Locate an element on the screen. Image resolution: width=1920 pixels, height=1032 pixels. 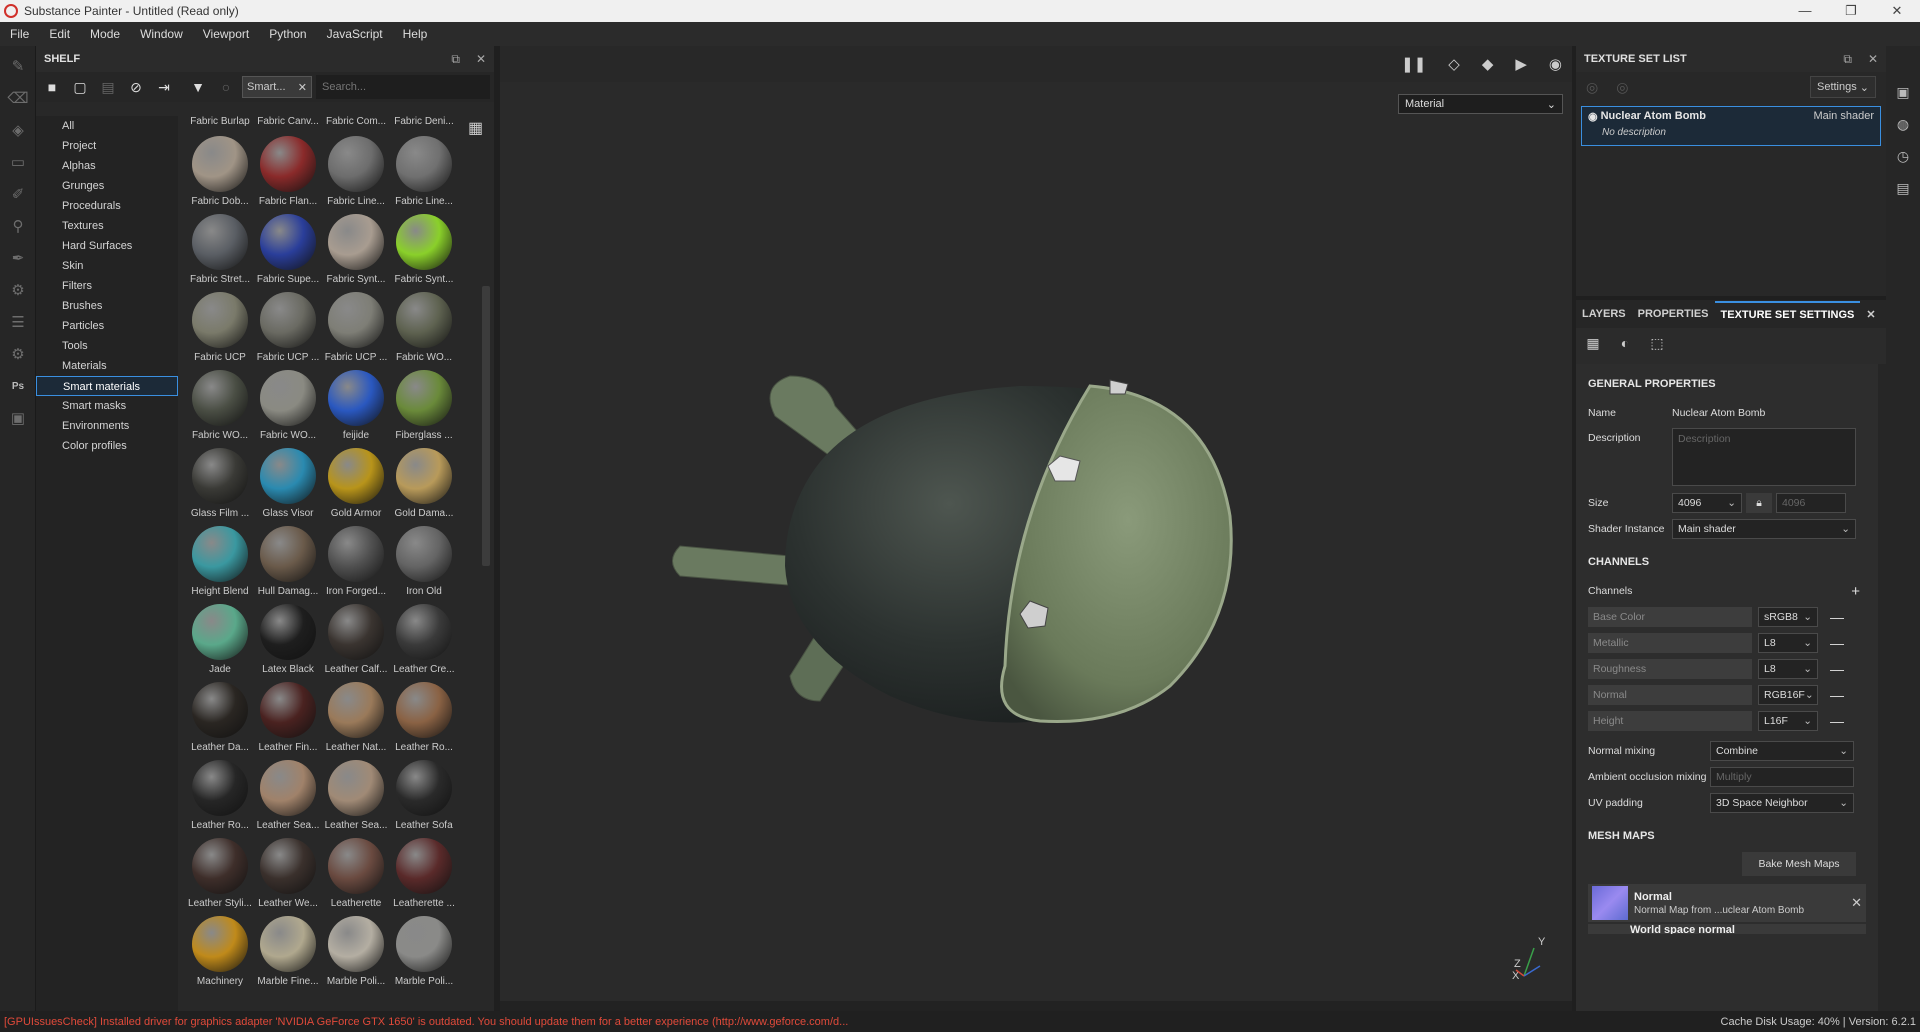
tab-texture-set-settings: TEXTURE SET SETTINGS is located at coordinates (1787, 314).